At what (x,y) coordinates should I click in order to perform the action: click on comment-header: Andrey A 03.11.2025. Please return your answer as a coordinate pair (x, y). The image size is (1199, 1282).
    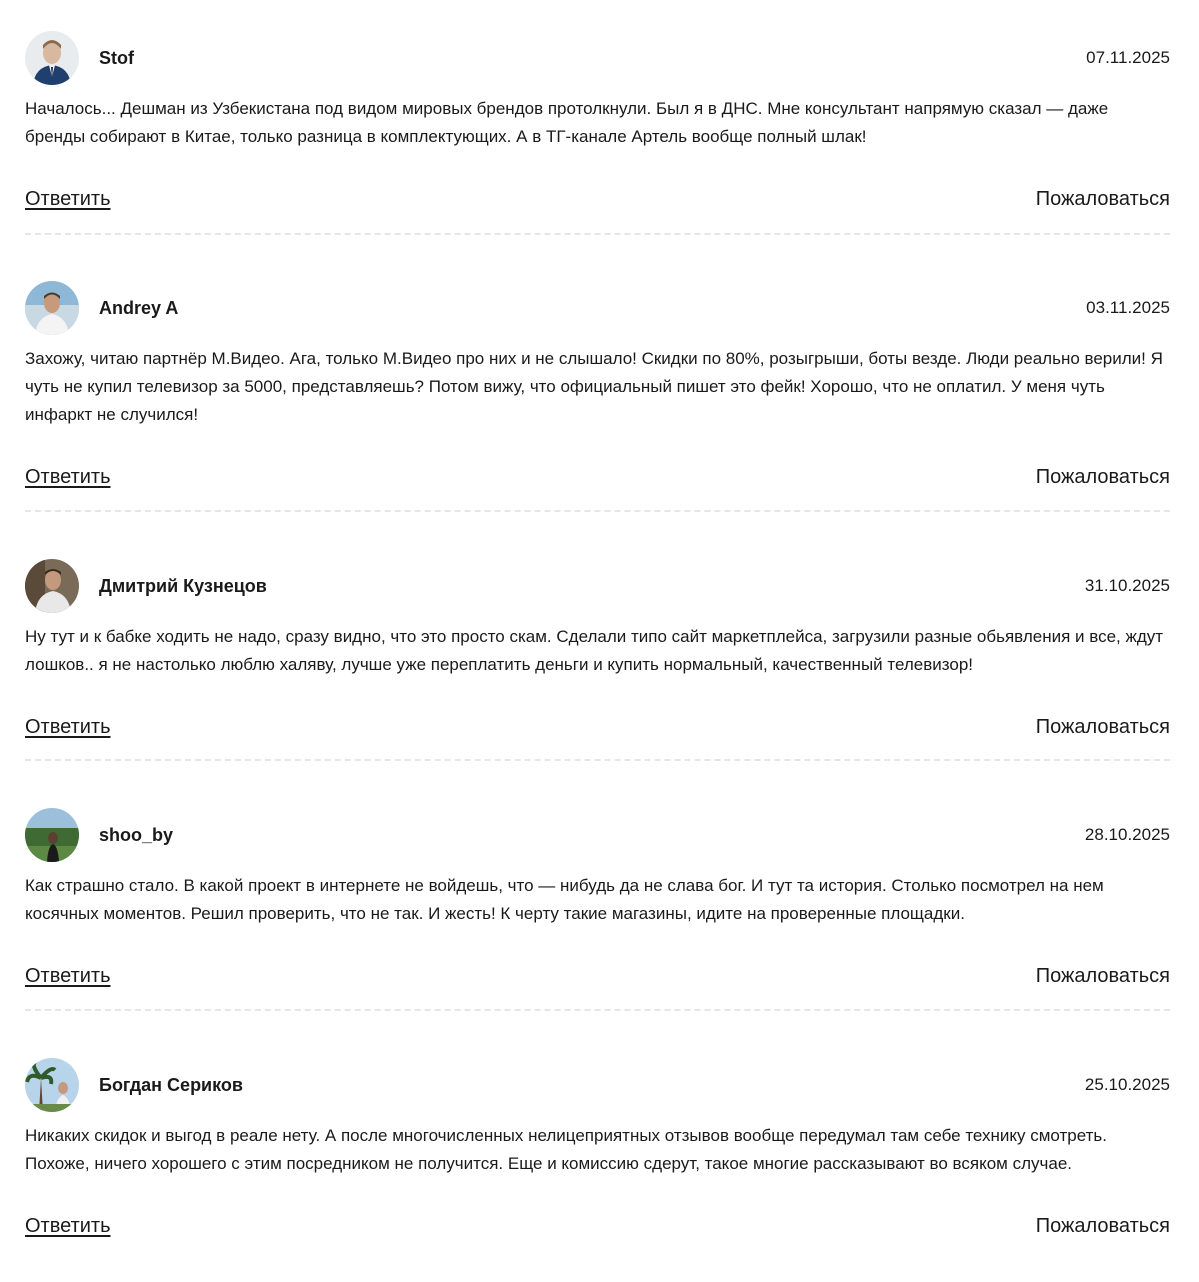
    Looking at the image, I should click on (597, 308).